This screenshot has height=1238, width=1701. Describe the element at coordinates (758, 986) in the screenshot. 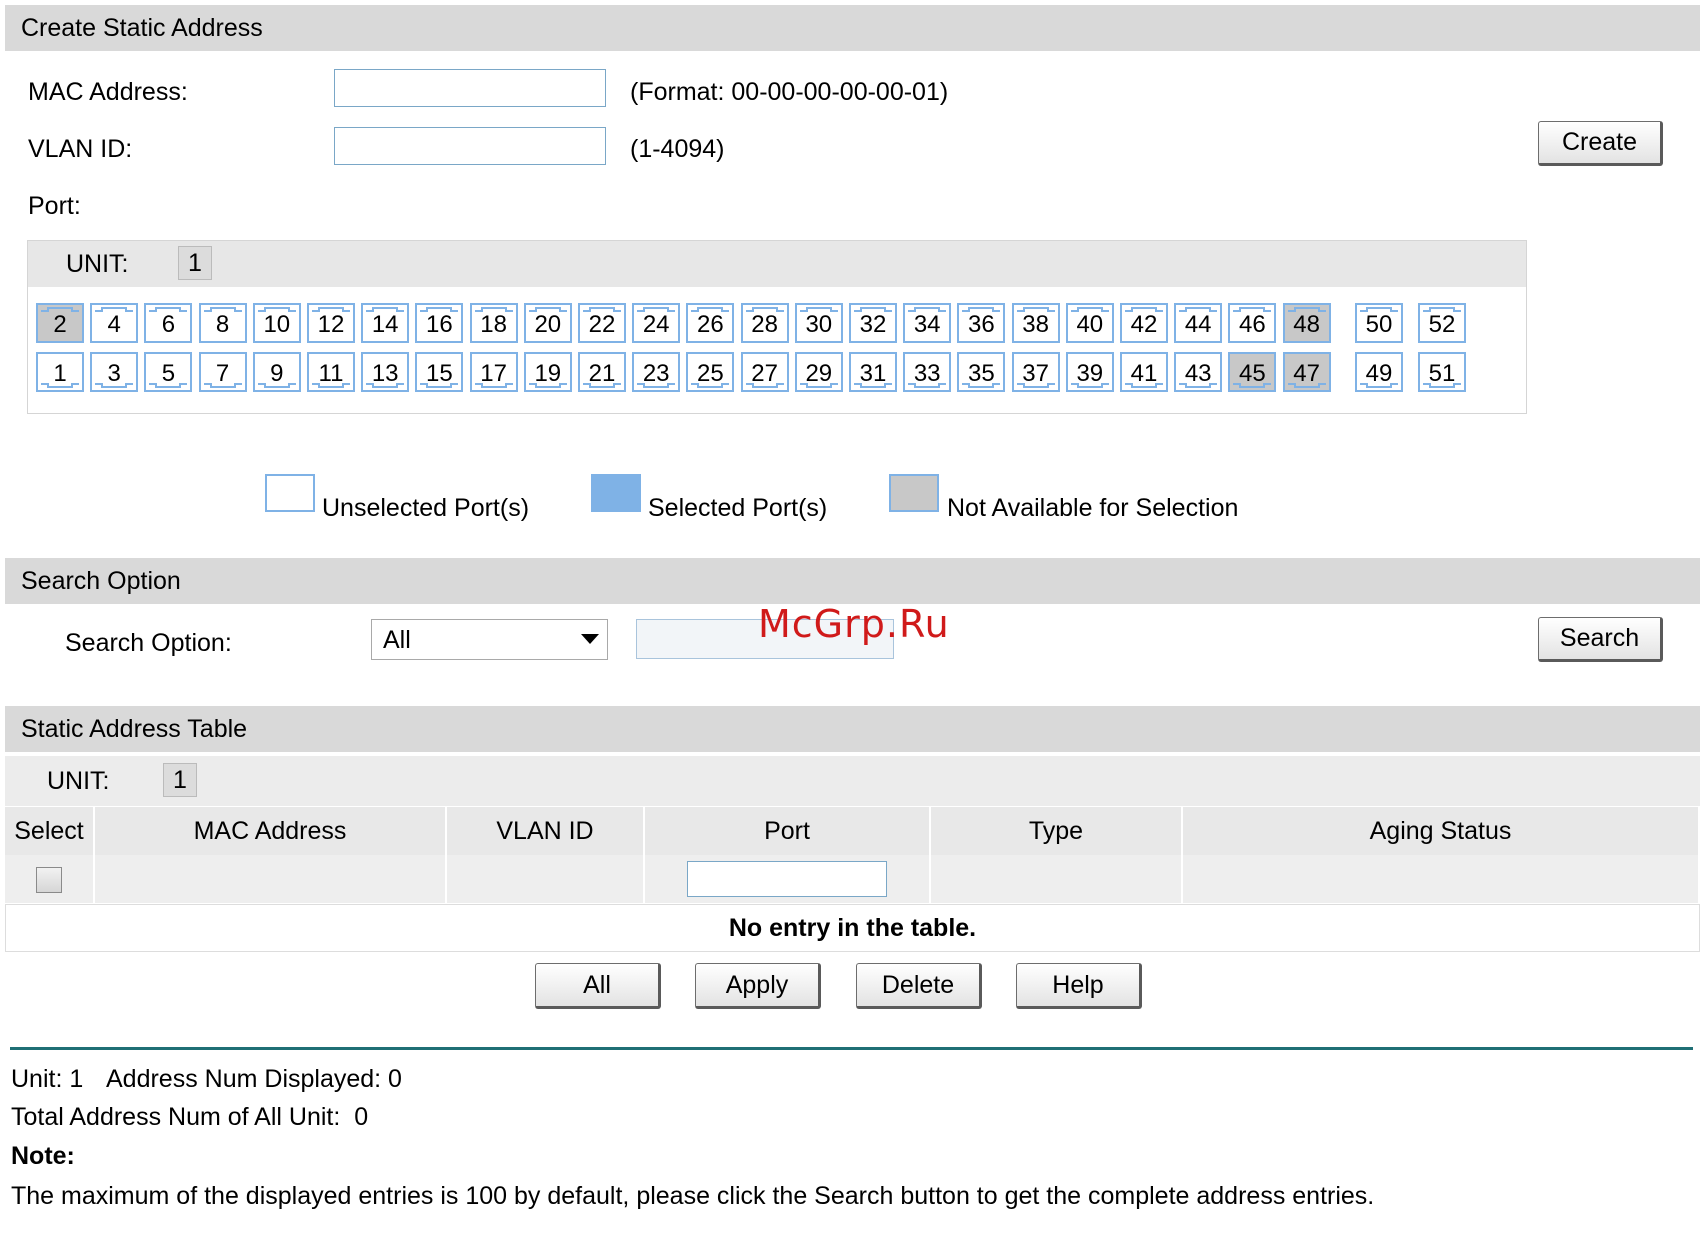

I see `apply-button: Apply` at that location.